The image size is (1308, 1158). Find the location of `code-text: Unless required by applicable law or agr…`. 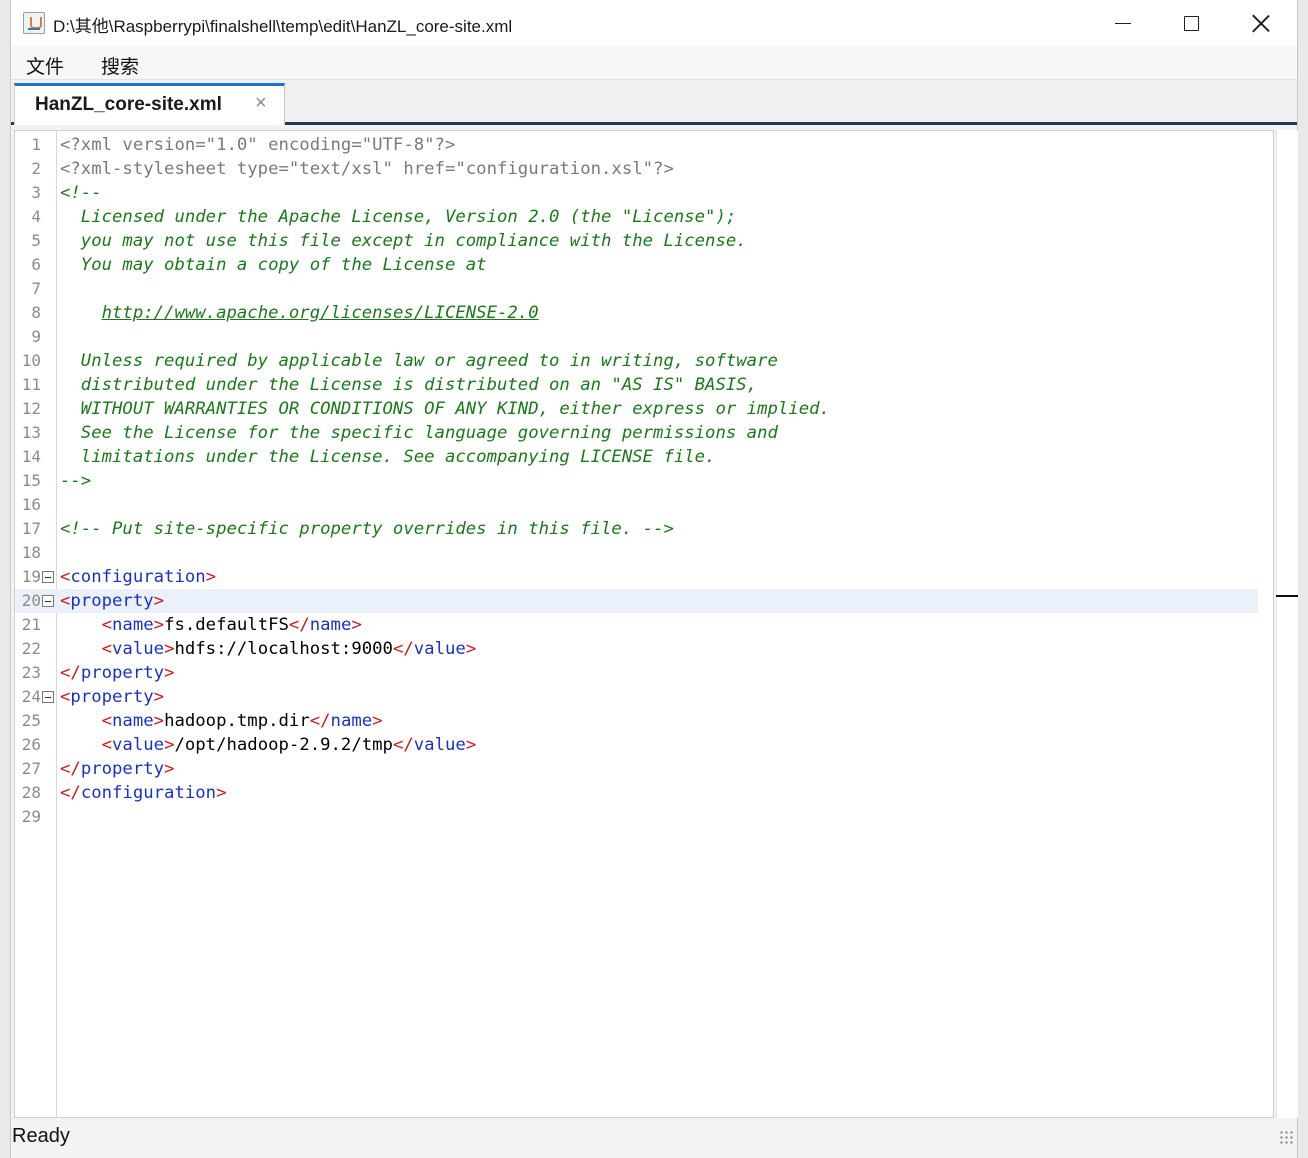

code-text: Unless required by applicable law or agr… is located at coordinates (419, 361).